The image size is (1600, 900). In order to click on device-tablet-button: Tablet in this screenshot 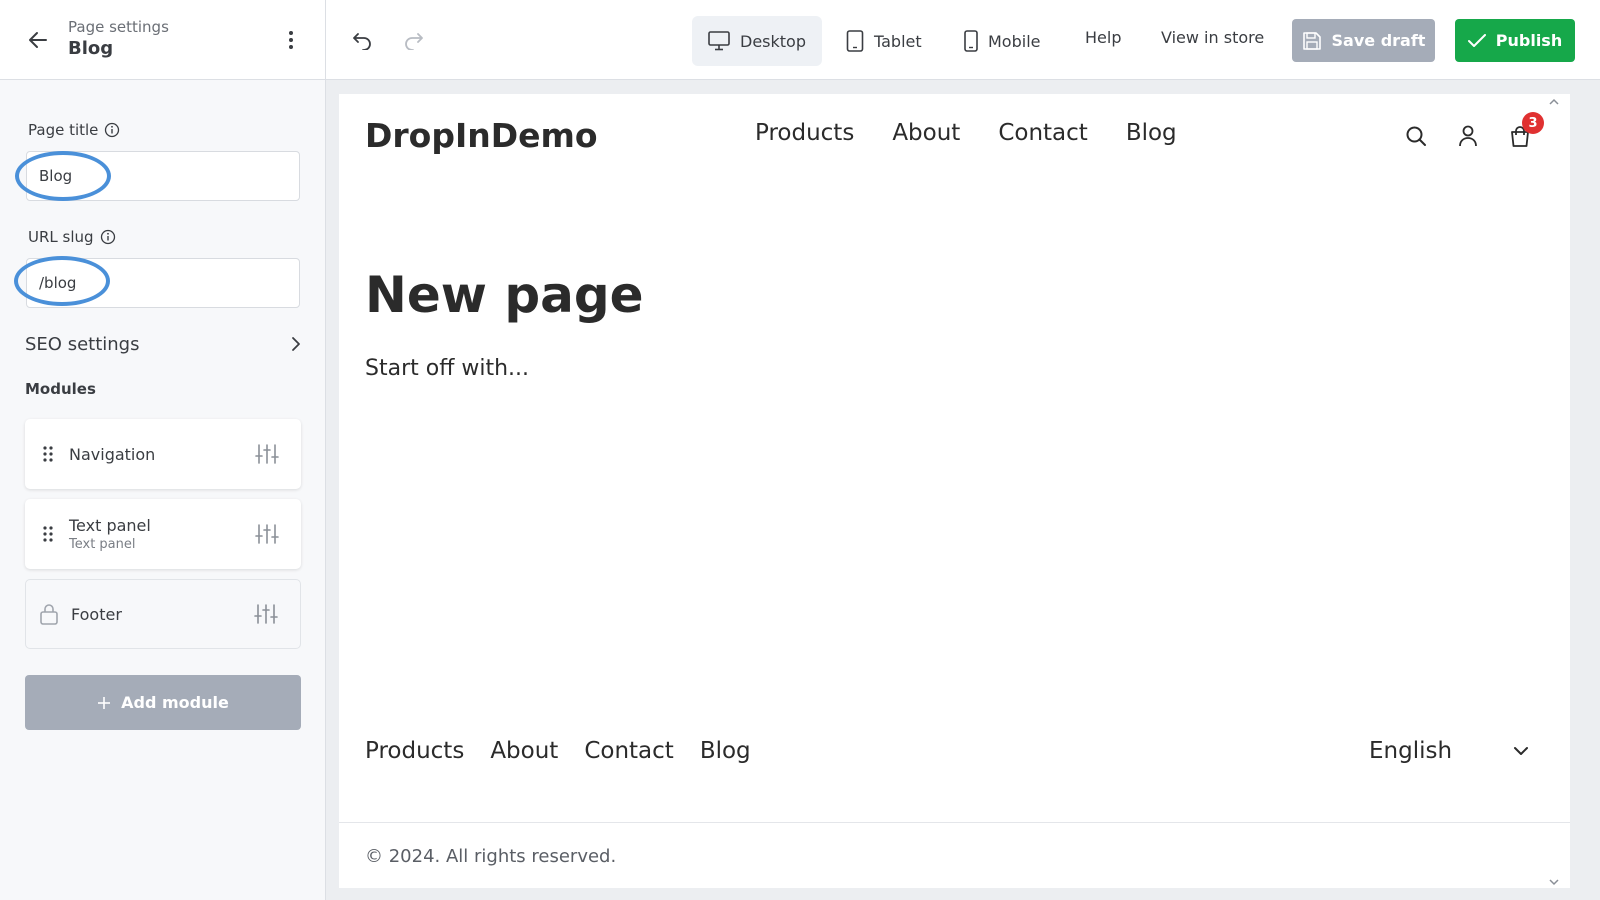, I will do `click(884, 41)`.